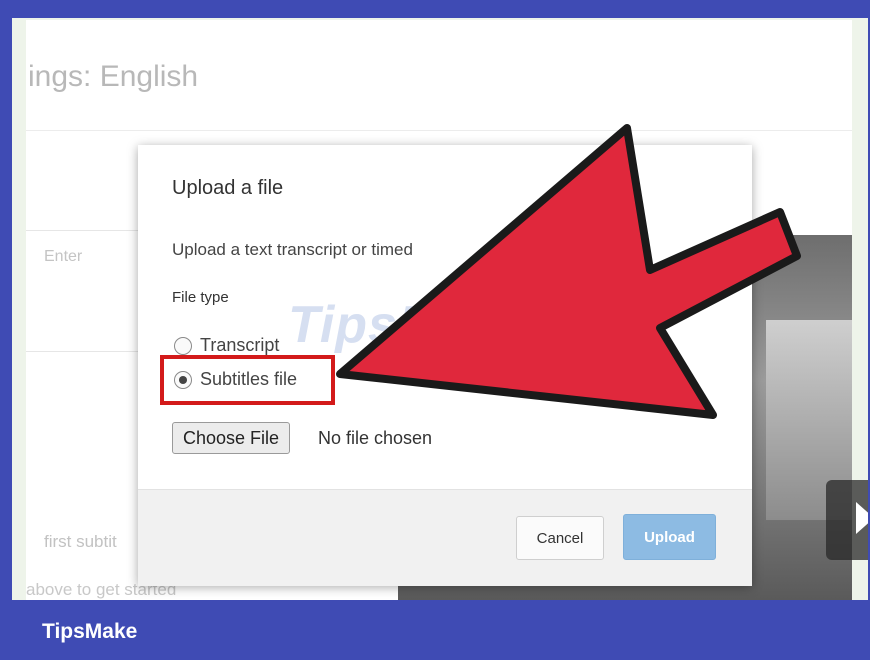  I want to click on choose-file-button: Choose File, so click(231, 438).